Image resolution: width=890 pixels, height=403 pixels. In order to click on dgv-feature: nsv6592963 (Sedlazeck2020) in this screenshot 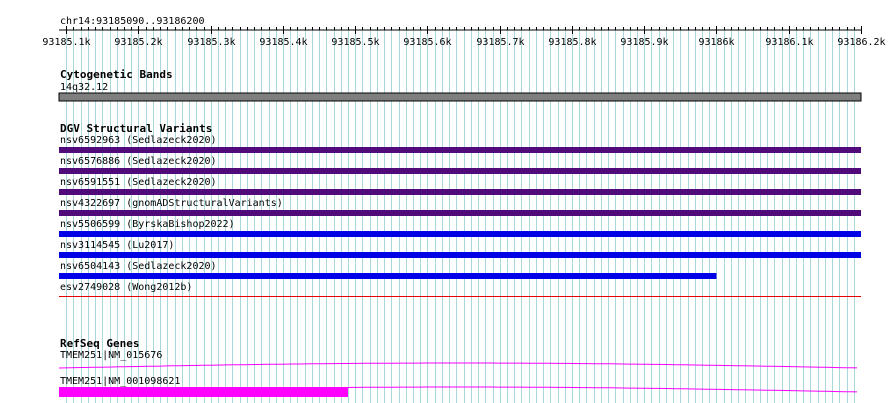, I will do `click(460, 144)`.